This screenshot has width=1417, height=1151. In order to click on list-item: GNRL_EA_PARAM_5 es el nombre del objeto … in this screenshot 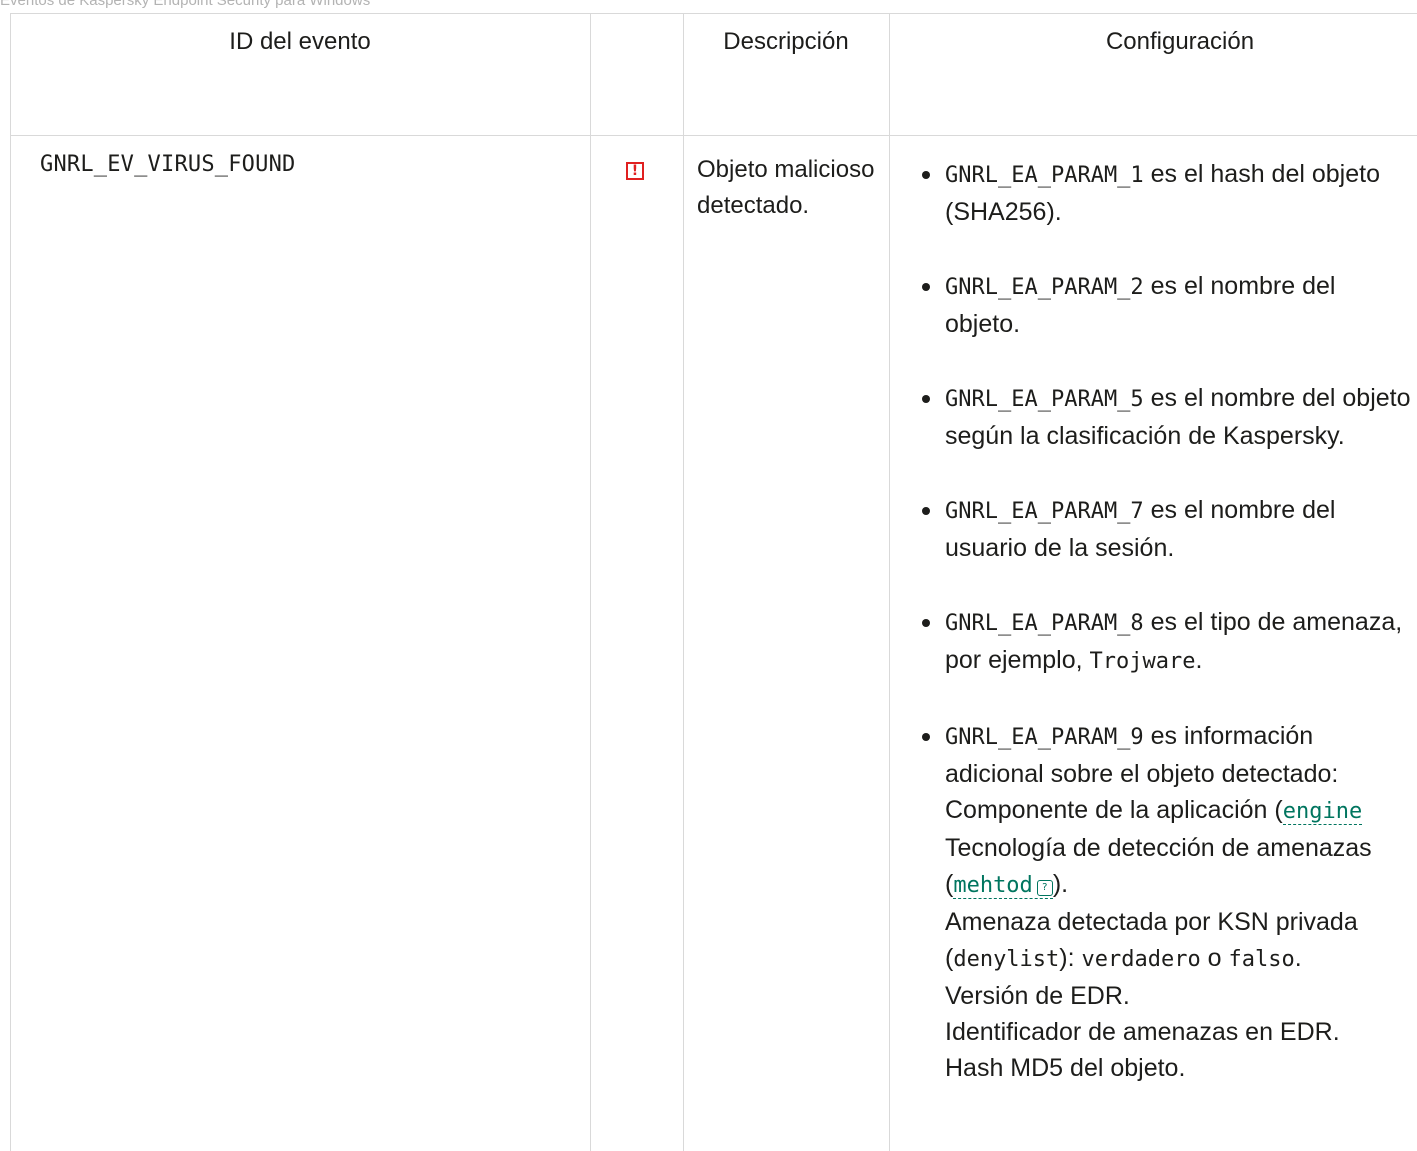, I will do `click(1164, 417)`.